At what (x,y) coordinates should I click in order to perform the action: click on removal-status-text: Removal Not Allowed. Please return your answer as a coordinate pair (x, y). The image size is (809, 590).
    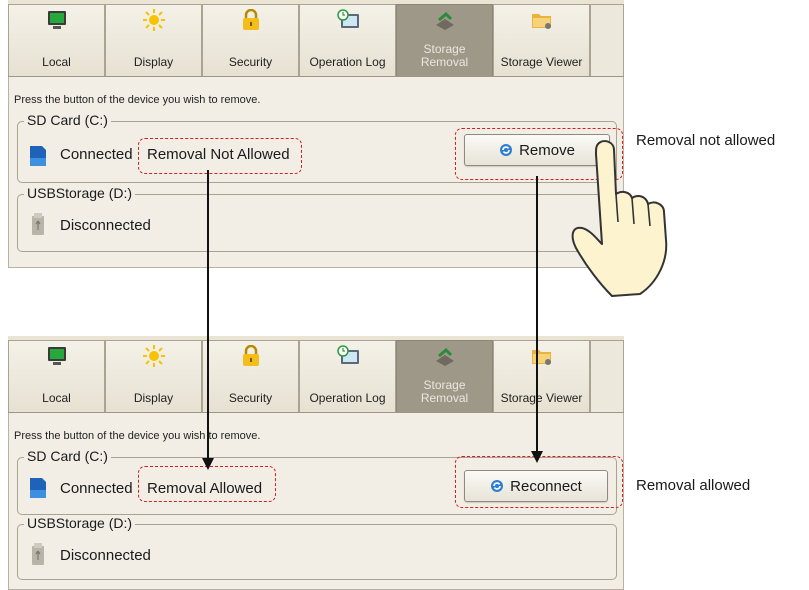
    Looking at the image, I should click on (218, 154).